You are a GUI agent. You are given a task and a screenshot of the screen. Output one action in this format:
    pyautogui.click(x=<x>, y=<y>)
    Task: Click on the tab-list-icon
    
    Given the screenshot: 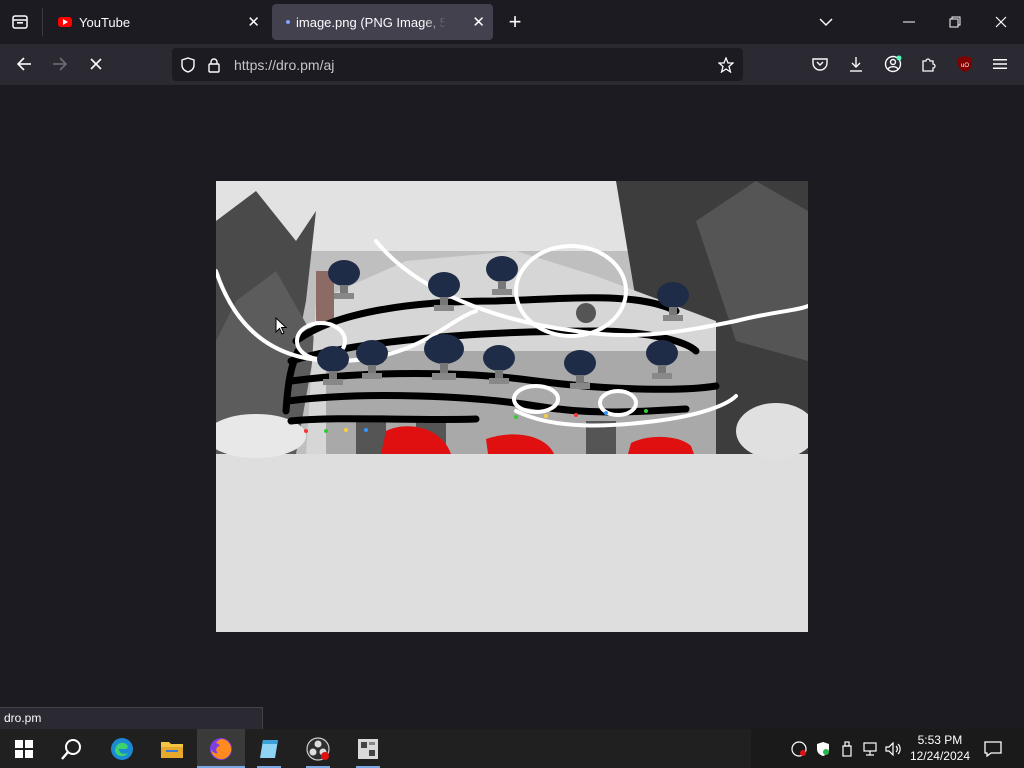 What is the action you would take?
    pyautogui.click(x=20, y=22)
    